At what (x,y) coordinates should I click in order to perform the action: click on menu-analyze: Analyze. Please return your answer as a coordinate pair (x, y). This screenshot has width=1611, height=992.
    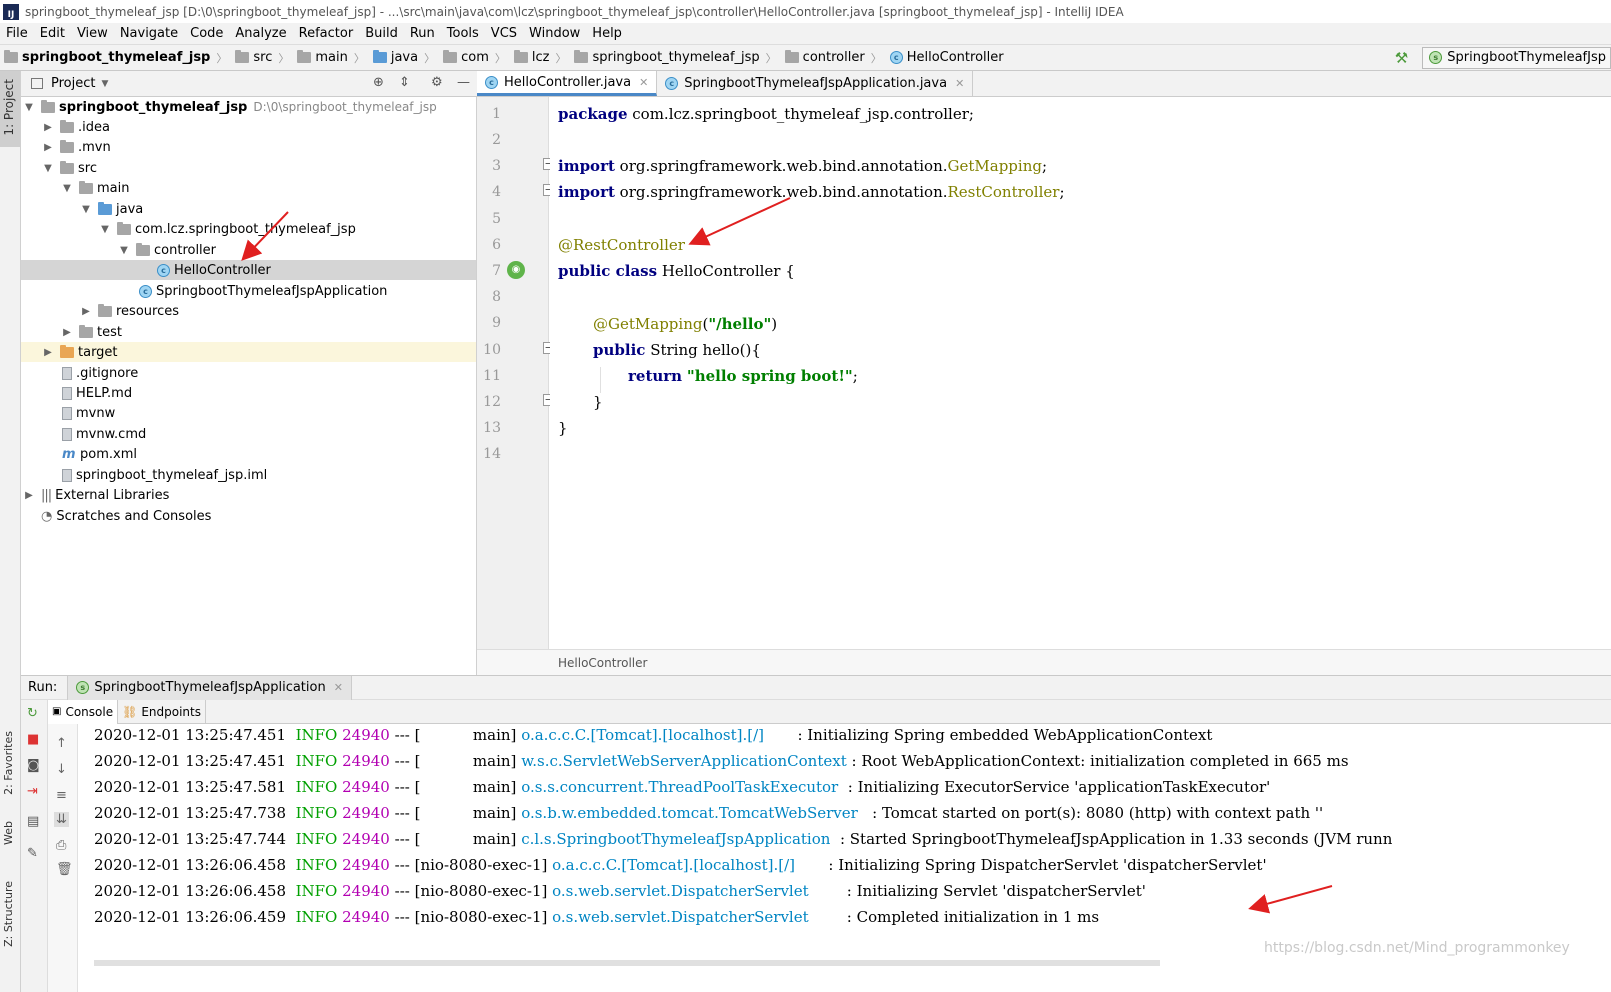
    Looking at the image, I should click on (260, 33).